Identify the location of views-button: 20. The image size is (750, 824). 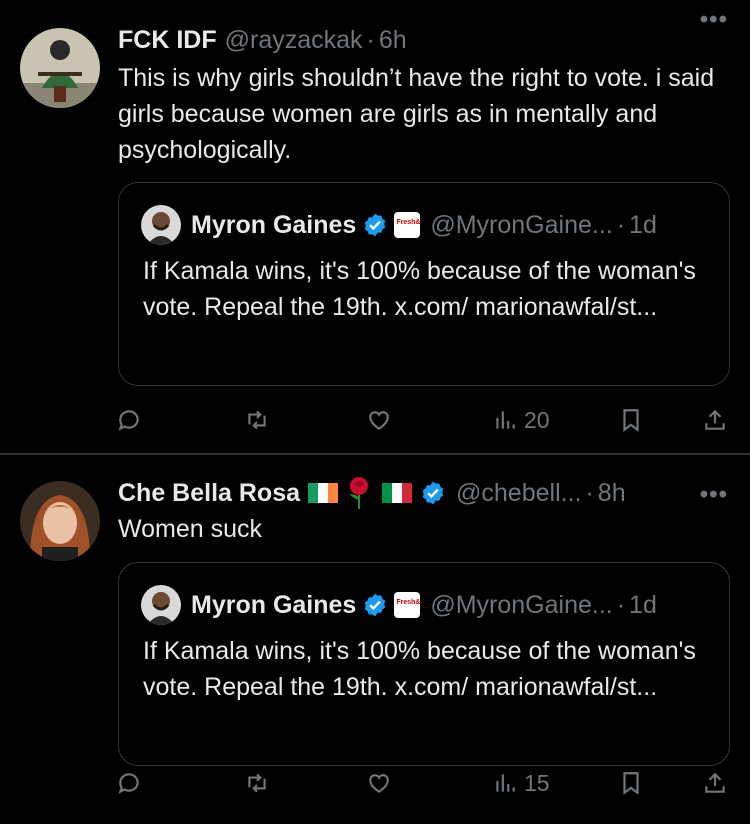
(521, 420).